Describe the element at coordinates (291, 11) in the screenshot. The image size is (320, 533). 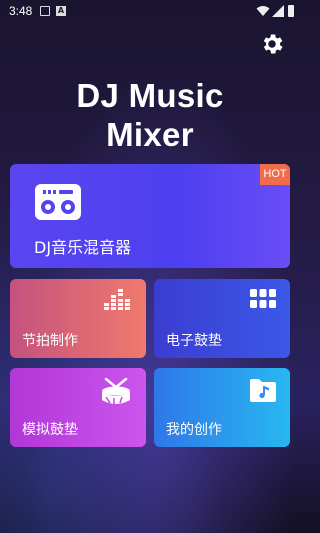
I see `battery-icon` at that location.